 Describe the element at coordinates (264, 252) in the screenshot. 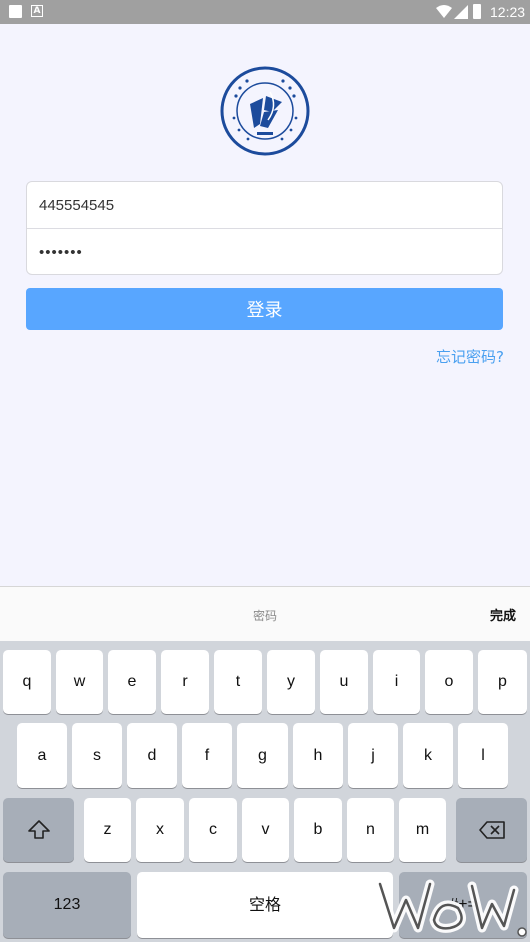

I see `password-input` at that location.